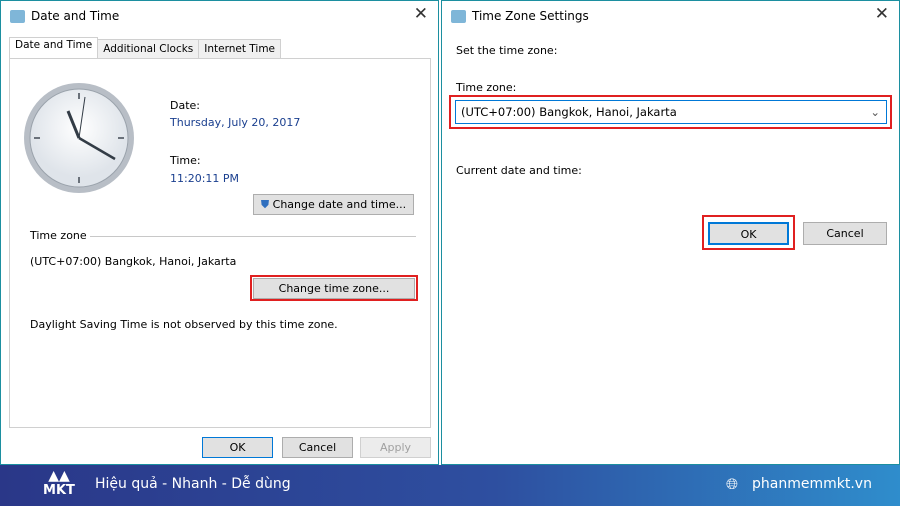  Describe the element at coordinates (75, 16) in the screenshot. I see `dialog-title: Date and Time` at that location.